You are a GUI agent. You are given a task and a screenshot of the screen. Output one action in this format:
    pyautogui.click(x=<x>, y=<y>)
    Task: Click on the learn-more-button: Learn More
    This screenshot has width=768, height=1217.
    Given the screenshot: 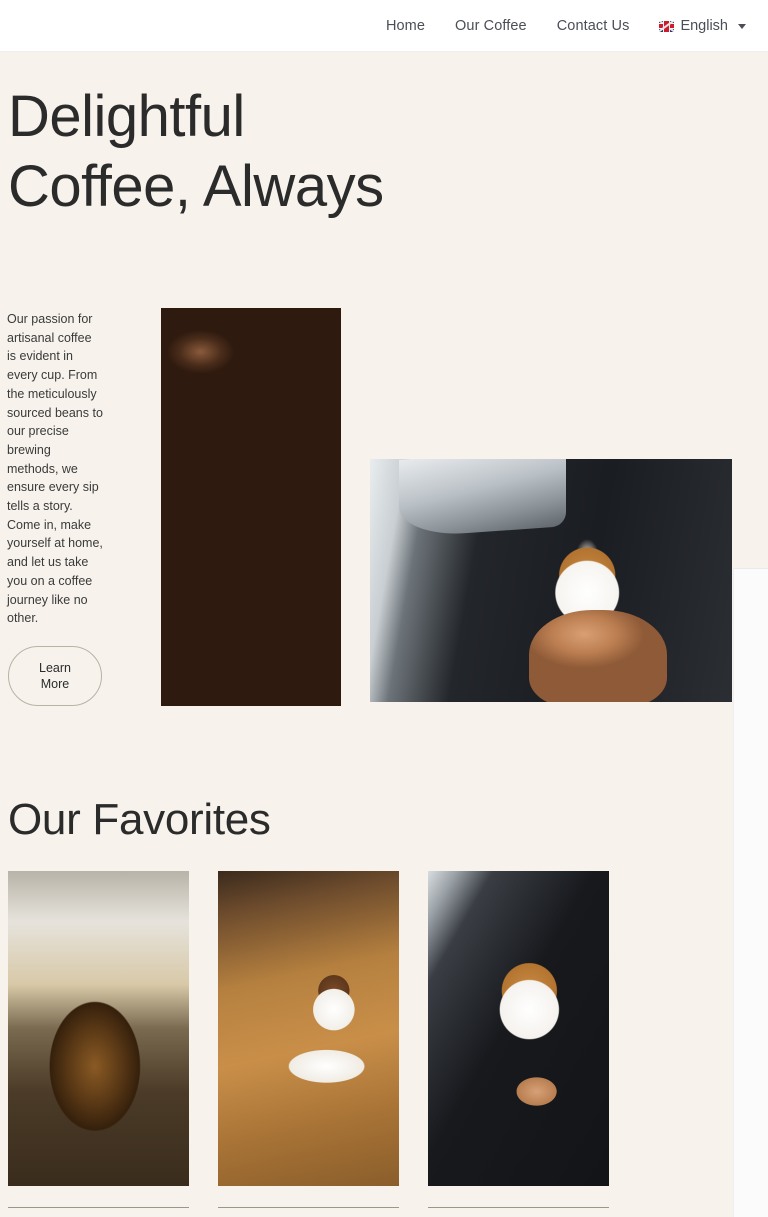 What is the action you would take?
    pyautogui.click(x=55, y=676)
    